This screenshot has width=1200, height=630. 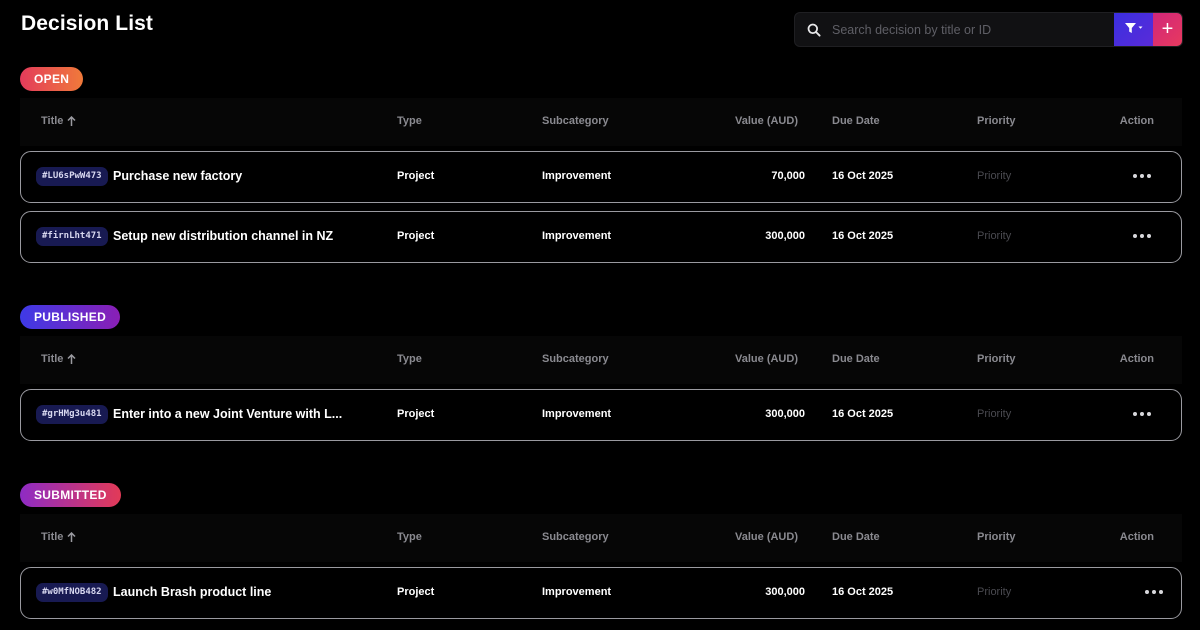 What do you see at coordinates (1167, 29) in the screenshot?
I see `add-decision-button: +` at bounding box center [1167, 29].